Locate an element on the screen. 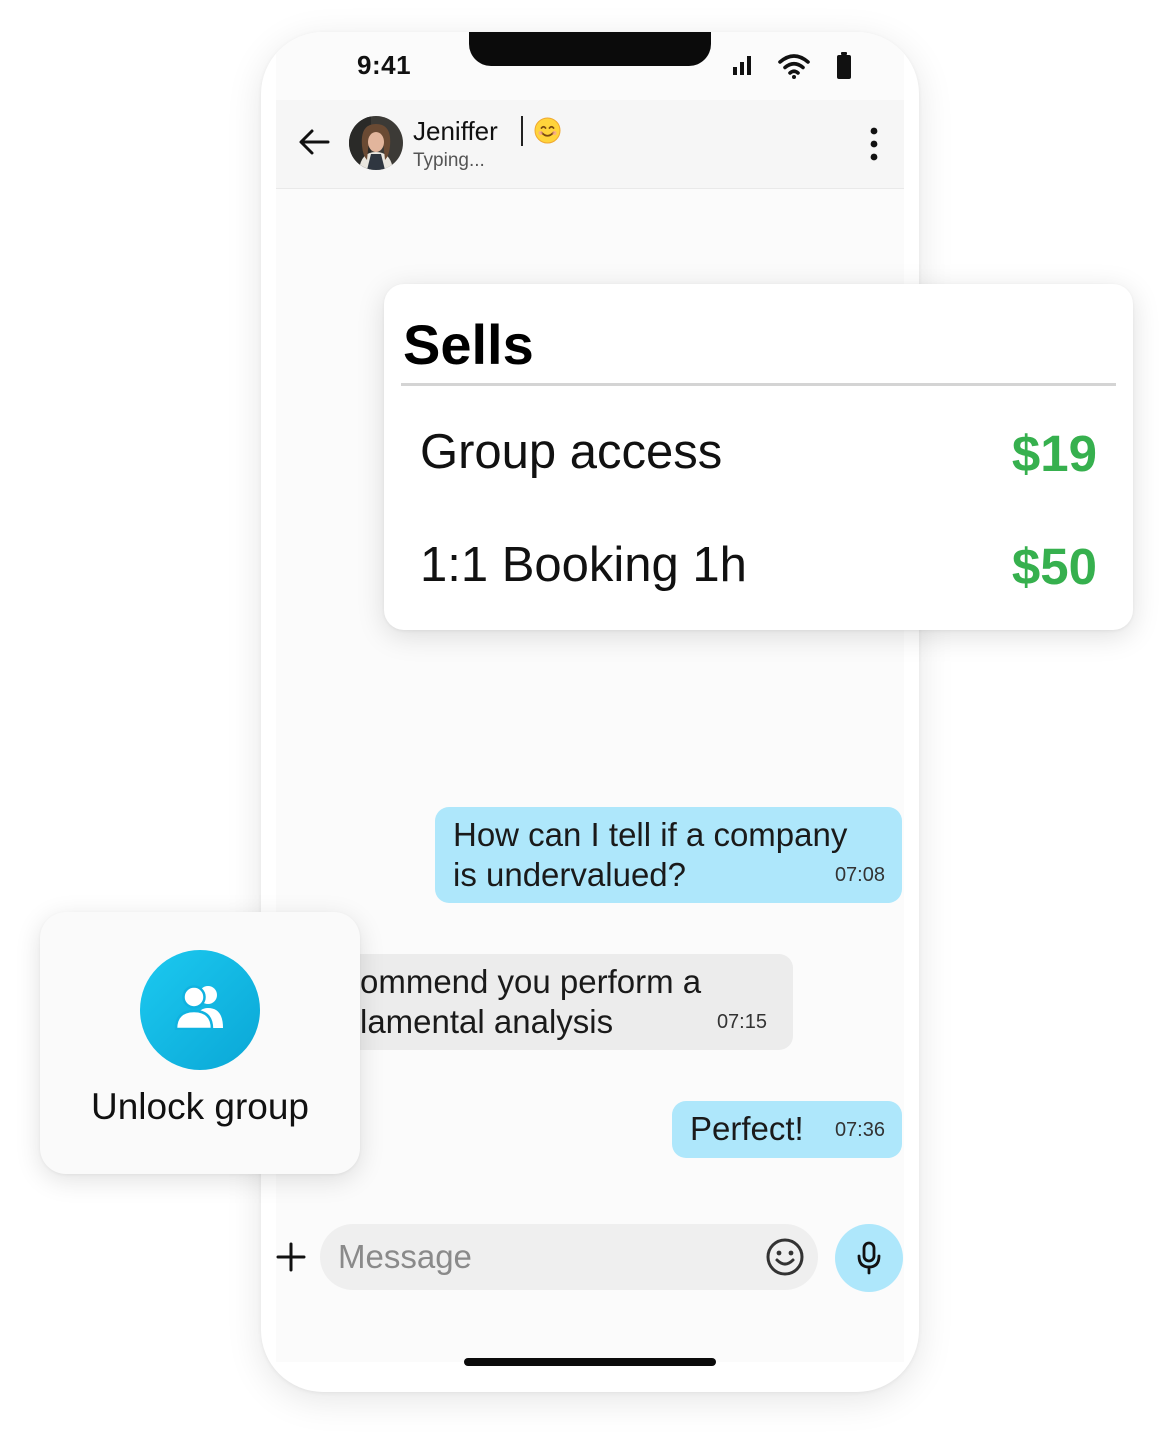 The height and width of the screenshot is (1440, 1174). back-arrow-icon is located at coordinates (314, 142).